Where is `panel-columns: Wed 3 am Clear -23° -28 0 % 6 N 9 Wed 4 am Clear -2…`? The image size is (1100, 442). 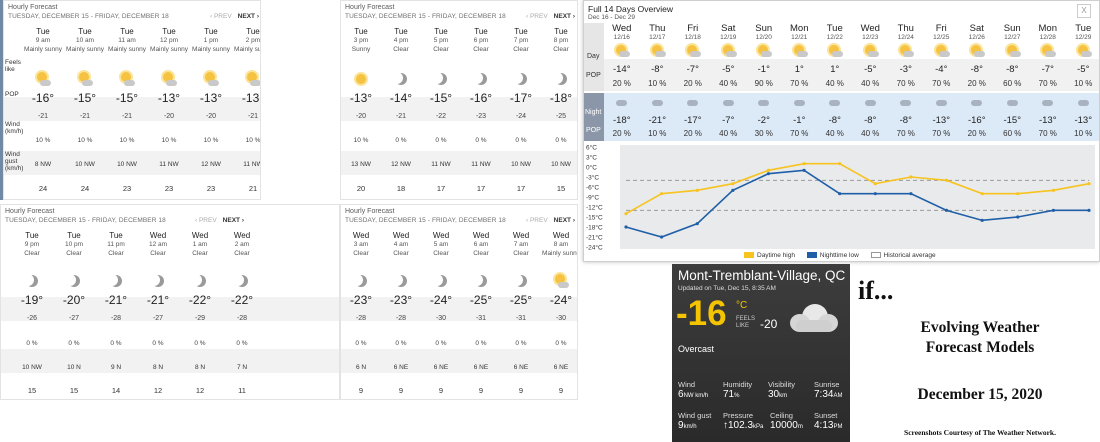
panel-columns: Wed 3 am Clear -23° -28 0 % 6 N 9 Wed 4 am Clear -2… is located at coordinates (459, 314).